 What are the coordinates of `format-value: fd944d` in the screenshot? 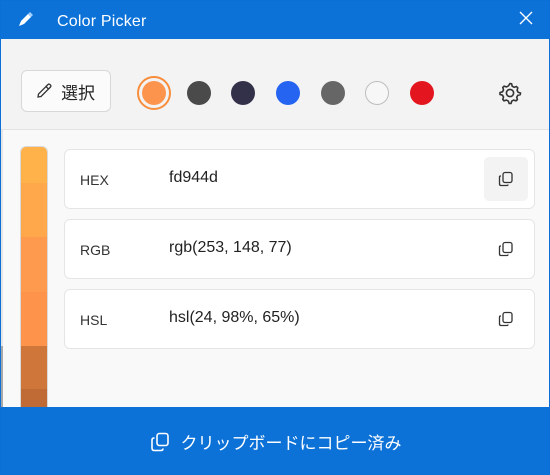 It's located at (193, 177).